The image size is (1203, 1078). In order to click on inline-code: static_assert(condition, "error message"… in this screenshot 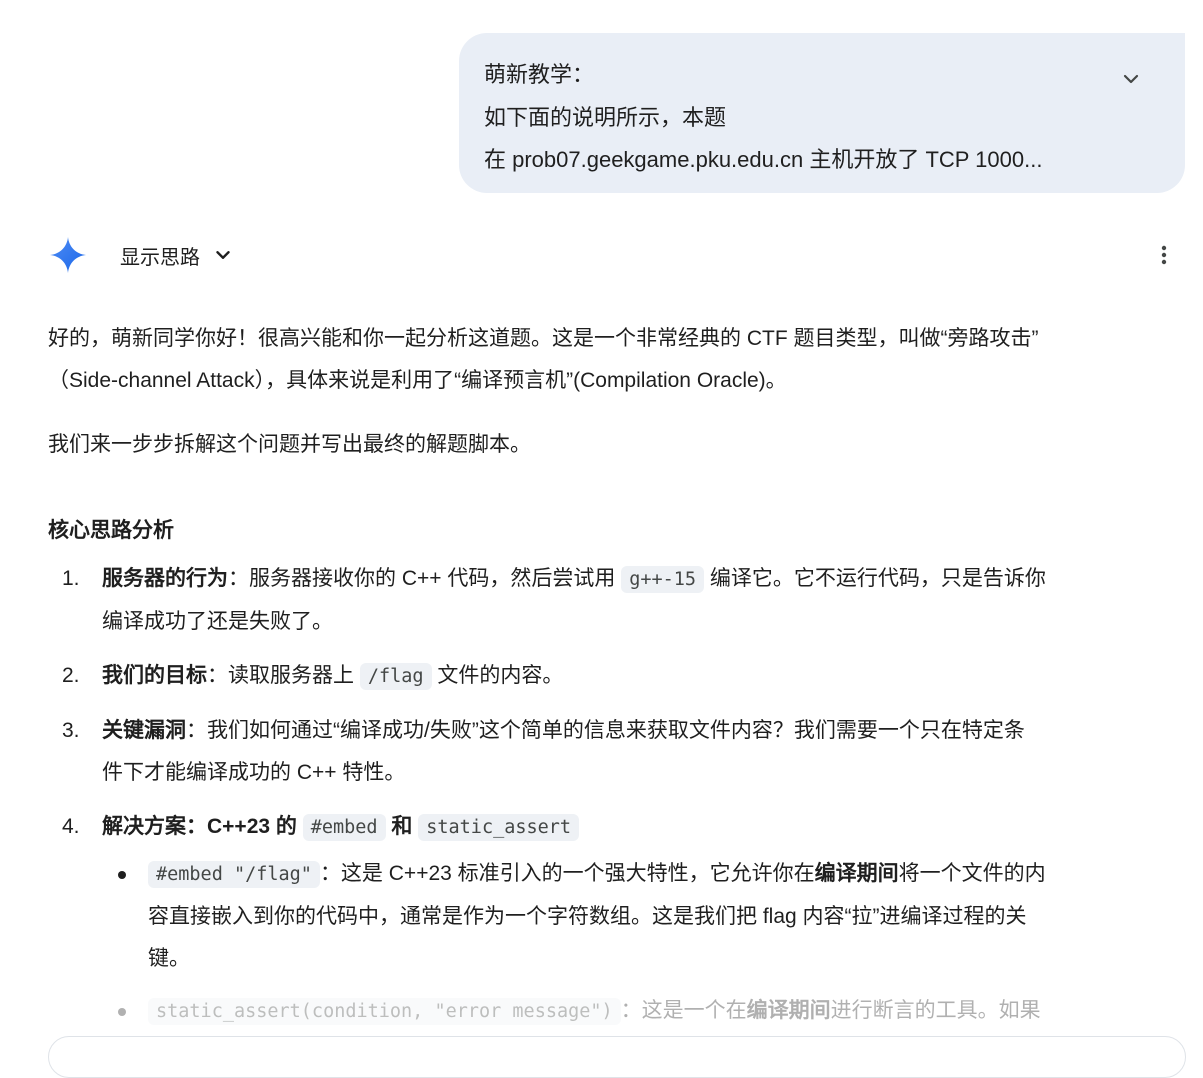, I will do `click(384, 1011)`.